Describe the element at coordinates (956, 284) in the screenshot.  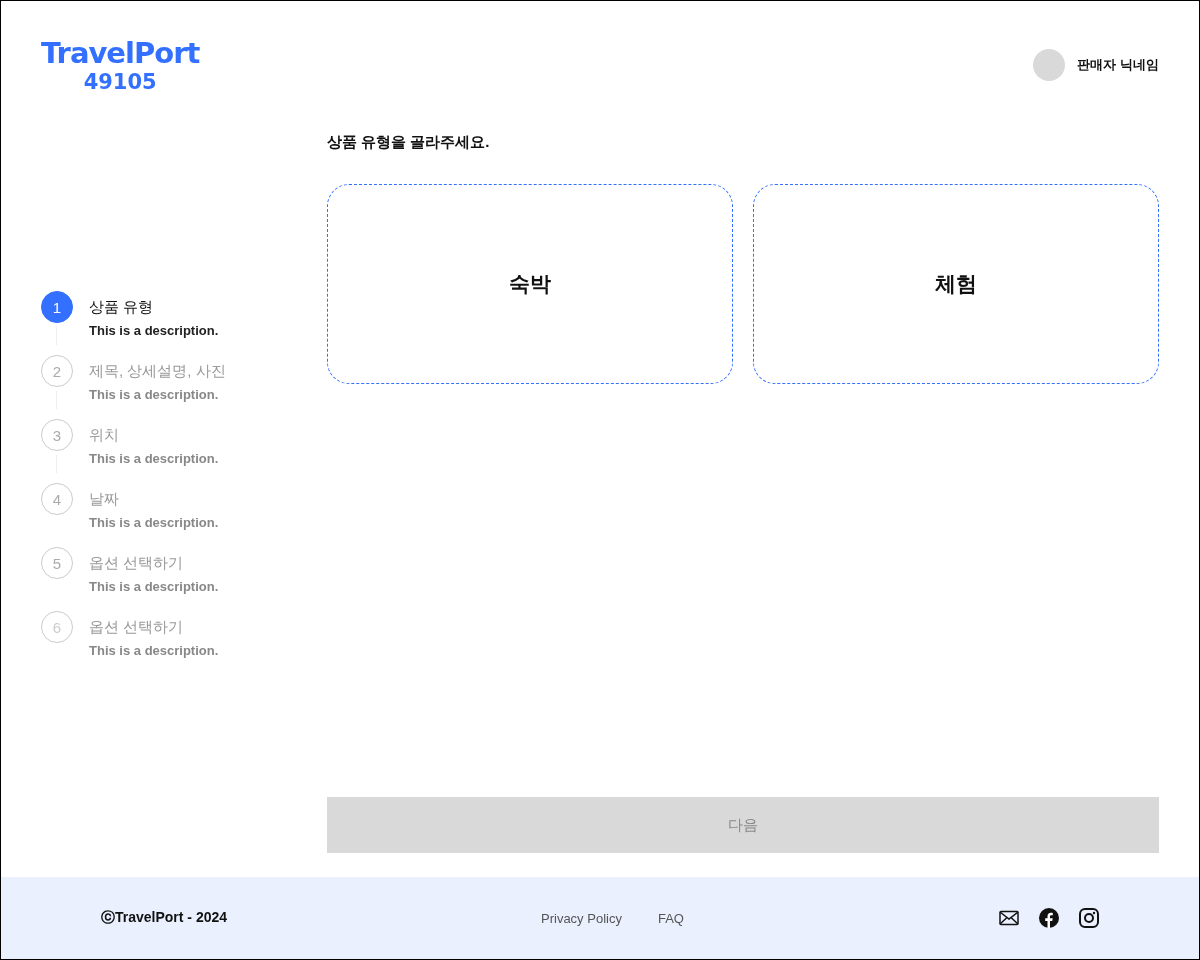
I see `option-card: 체험` at that location.